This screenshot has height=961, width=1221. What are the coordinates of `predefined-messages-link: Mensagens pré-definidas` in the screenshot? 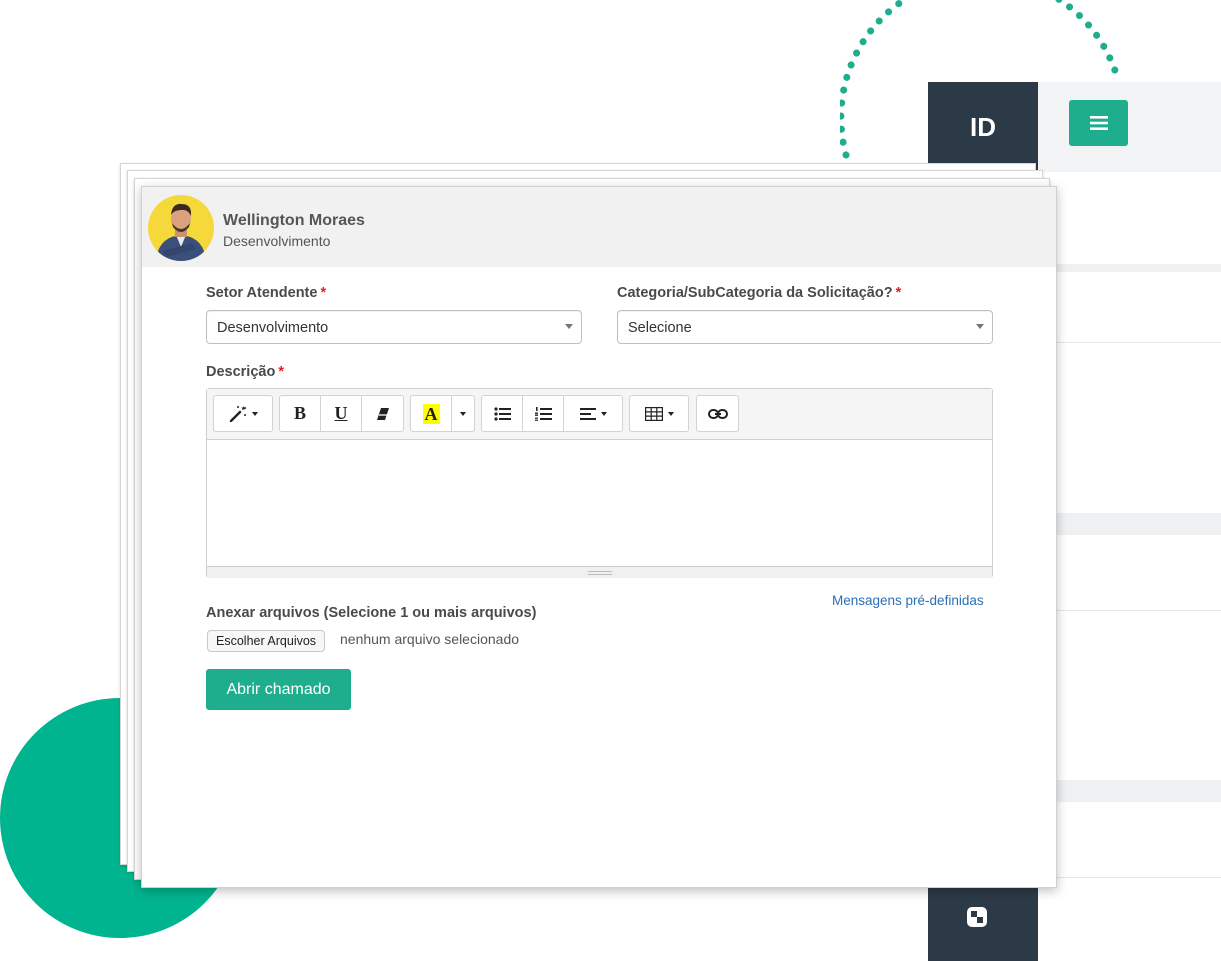 It's located at (908, 600).